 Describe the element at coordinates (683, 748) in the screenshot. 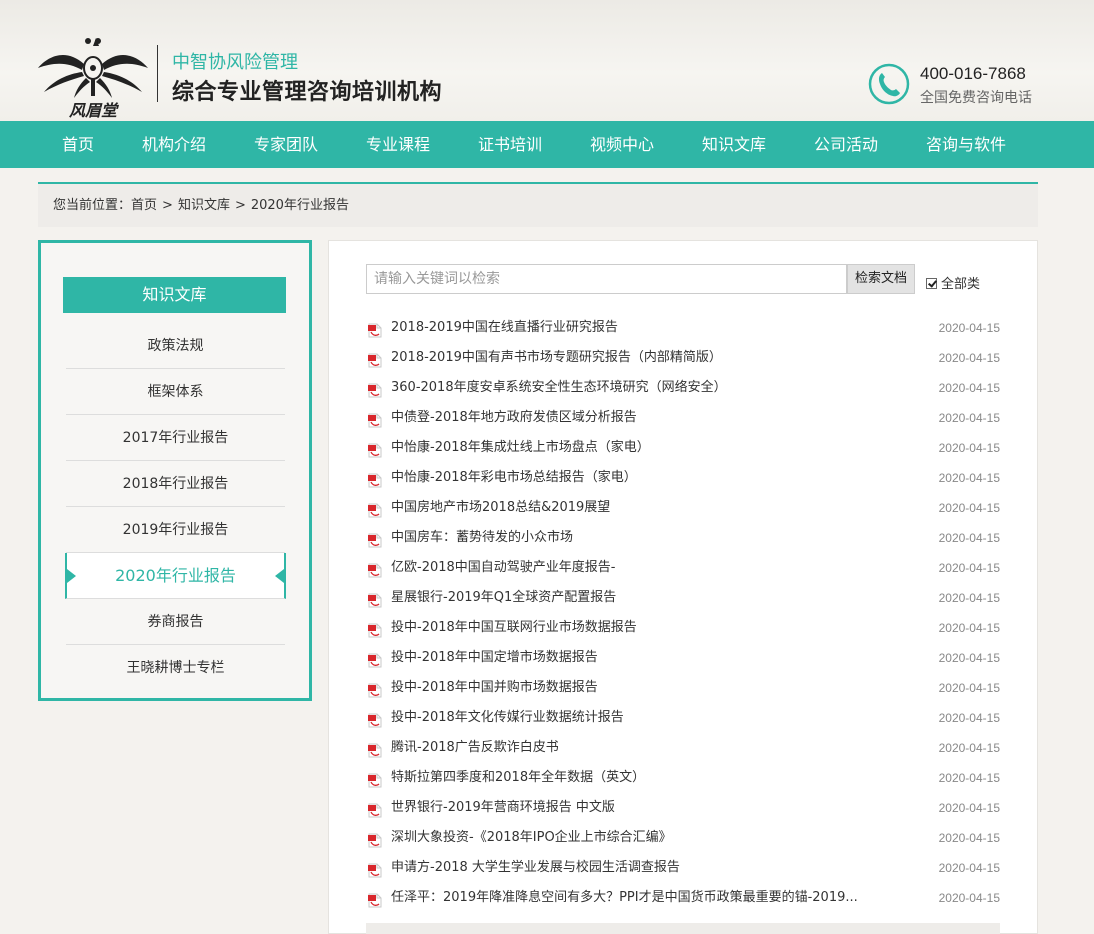

I see `document-row: 腾讯-2018广告反欺诈白皮书 2020-04-15` at that location.